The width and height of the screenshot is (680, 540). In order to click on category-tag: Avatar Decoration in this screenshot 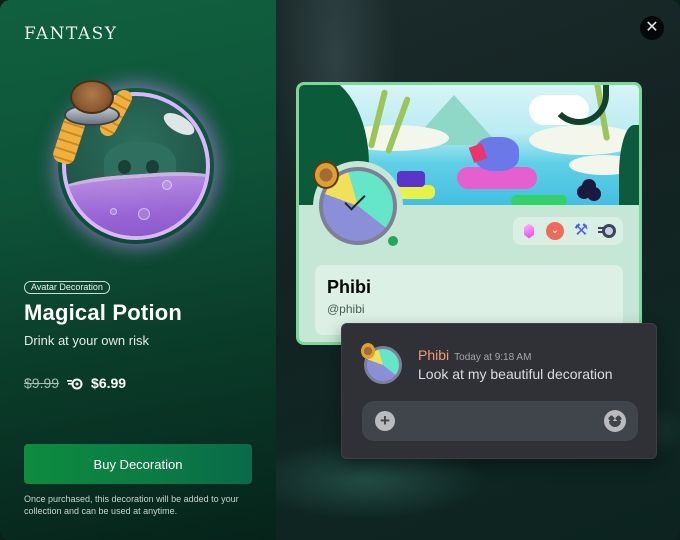, I will do `click(67, 287)`.